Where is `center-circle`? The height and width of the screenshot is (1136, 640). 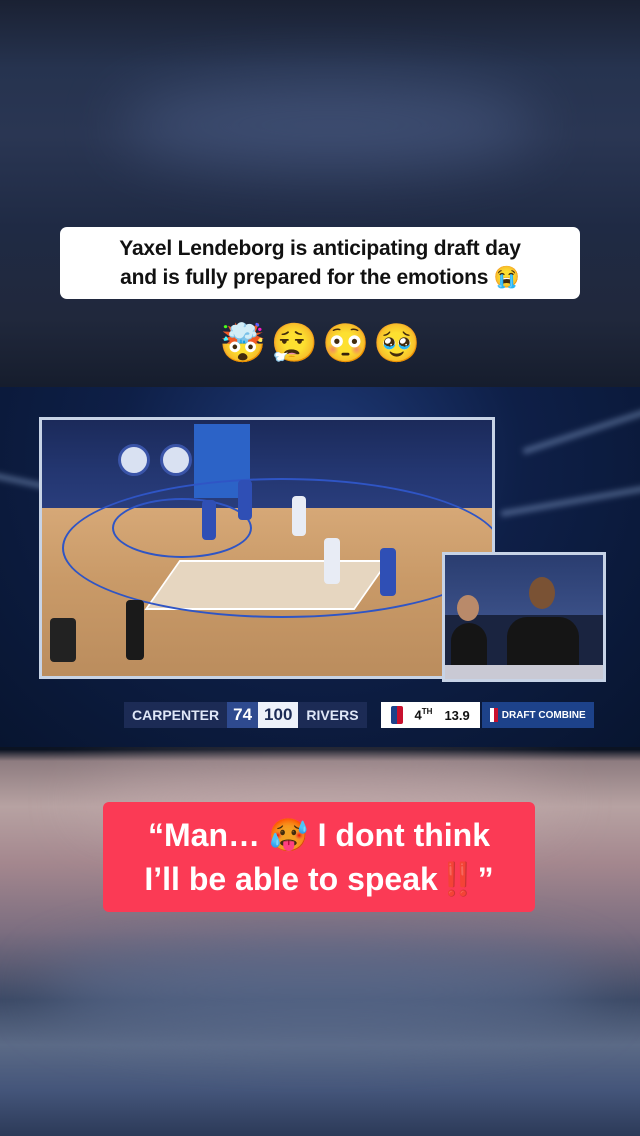 center-circle is located at coordinates (182, 528).